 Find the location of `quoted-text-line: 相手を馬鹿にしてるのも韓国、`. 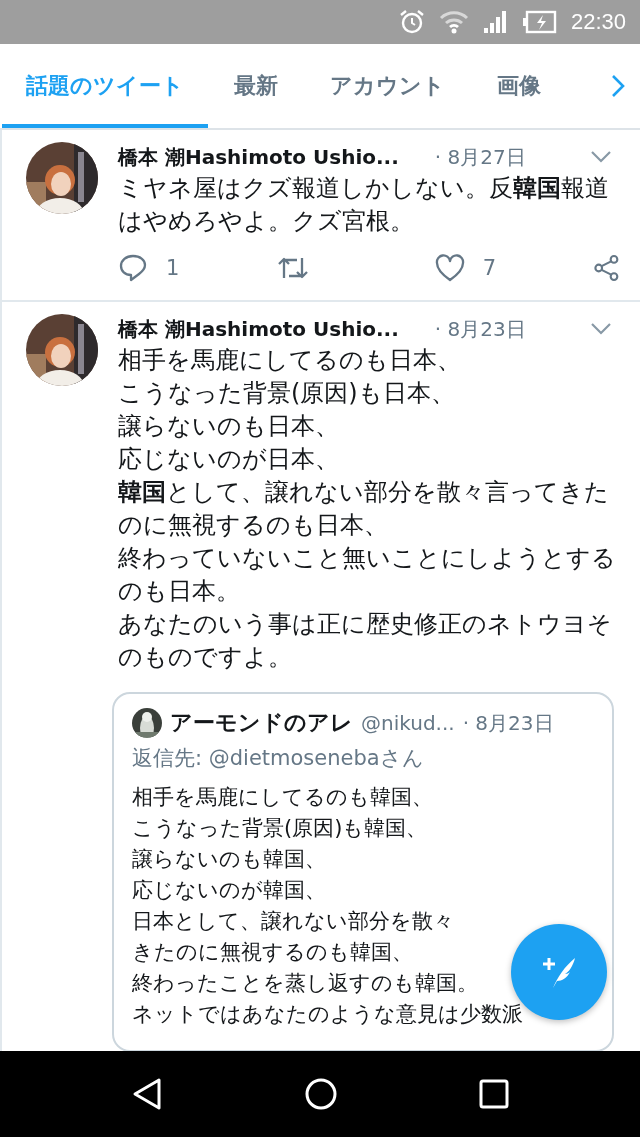

quoted-text-line: 相手を馬鹿にしてるのも韓国、 is located at coordinates (282, 797).